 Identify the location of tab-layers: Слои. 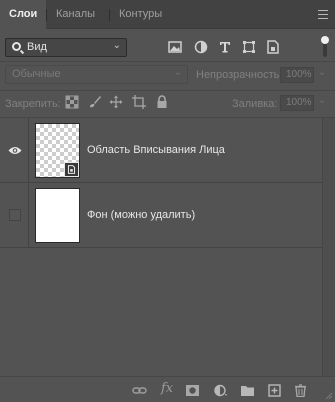
(23, 15).